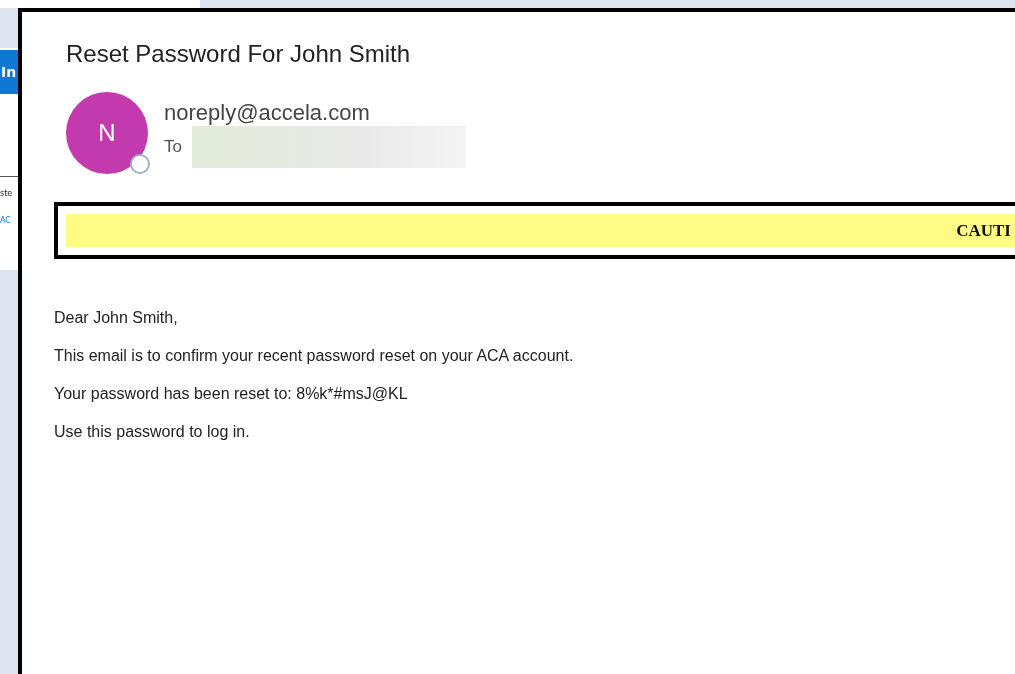  I want to click on email-paragraph: Dear John Smith,, so click(116, 318).